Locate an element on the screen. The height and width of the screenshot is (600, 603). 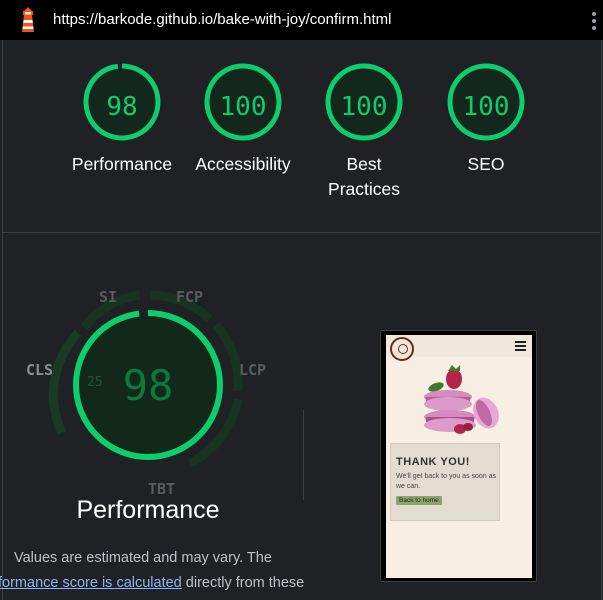
macarons-image is located at coordinates (461, 399).